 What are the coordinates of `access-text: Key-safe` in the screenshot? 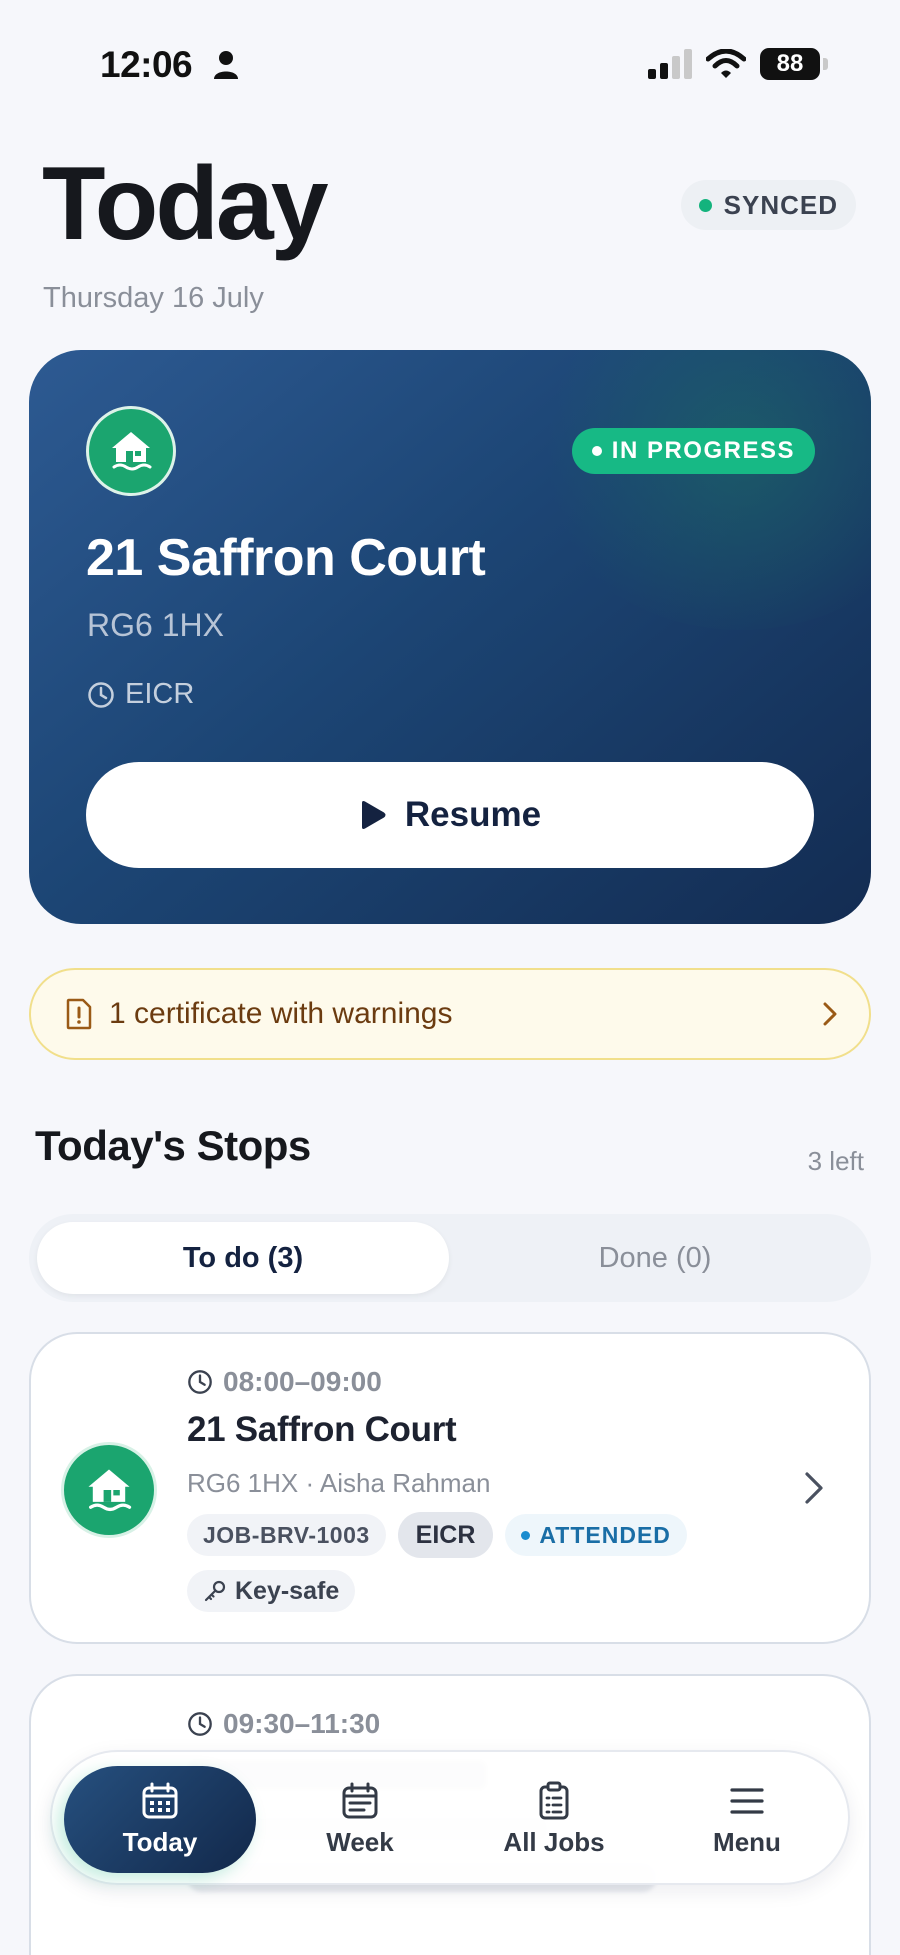 It's located at (287, 1590).